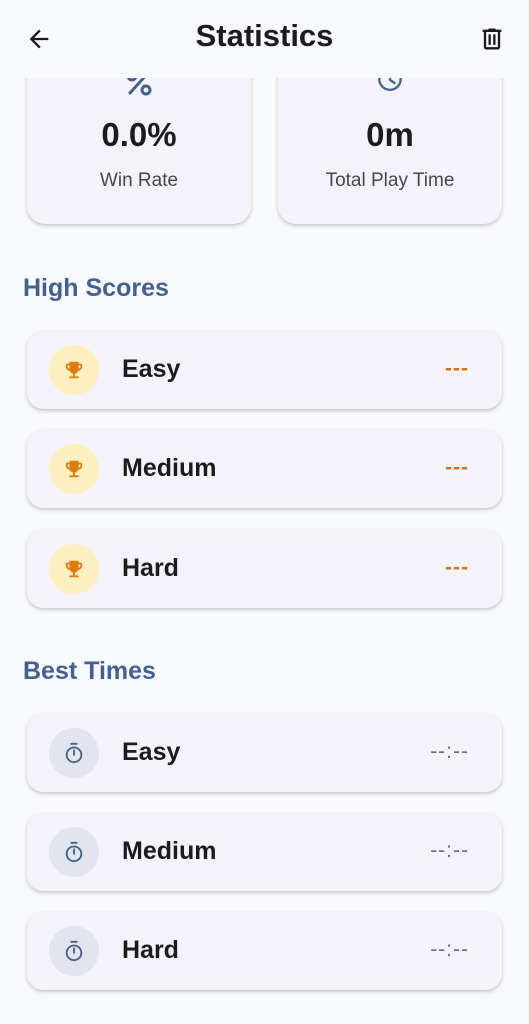  I want to click on delete-button, so click(492, 39).